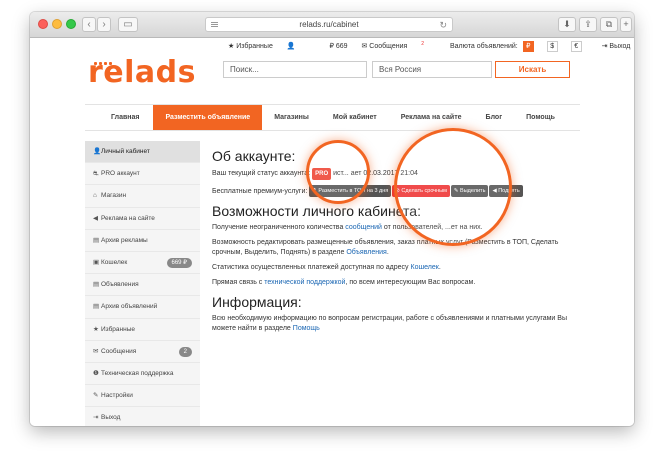 This screenshot has width=663, height=467. What do you see at coordinates (528, 46) in the screenshot?
I see `currency-rub: ₽` at bounding box center [528, 46].